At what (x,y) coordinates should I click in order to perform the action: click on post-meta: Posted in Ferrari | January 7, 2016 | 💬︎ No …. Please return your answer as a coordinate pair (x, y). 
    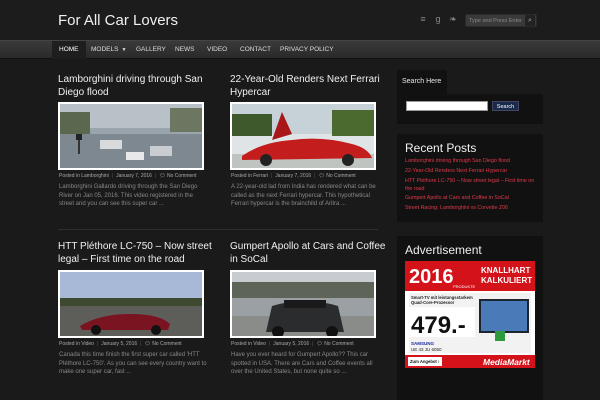
    Looking at the image, I should click on (293, 176).